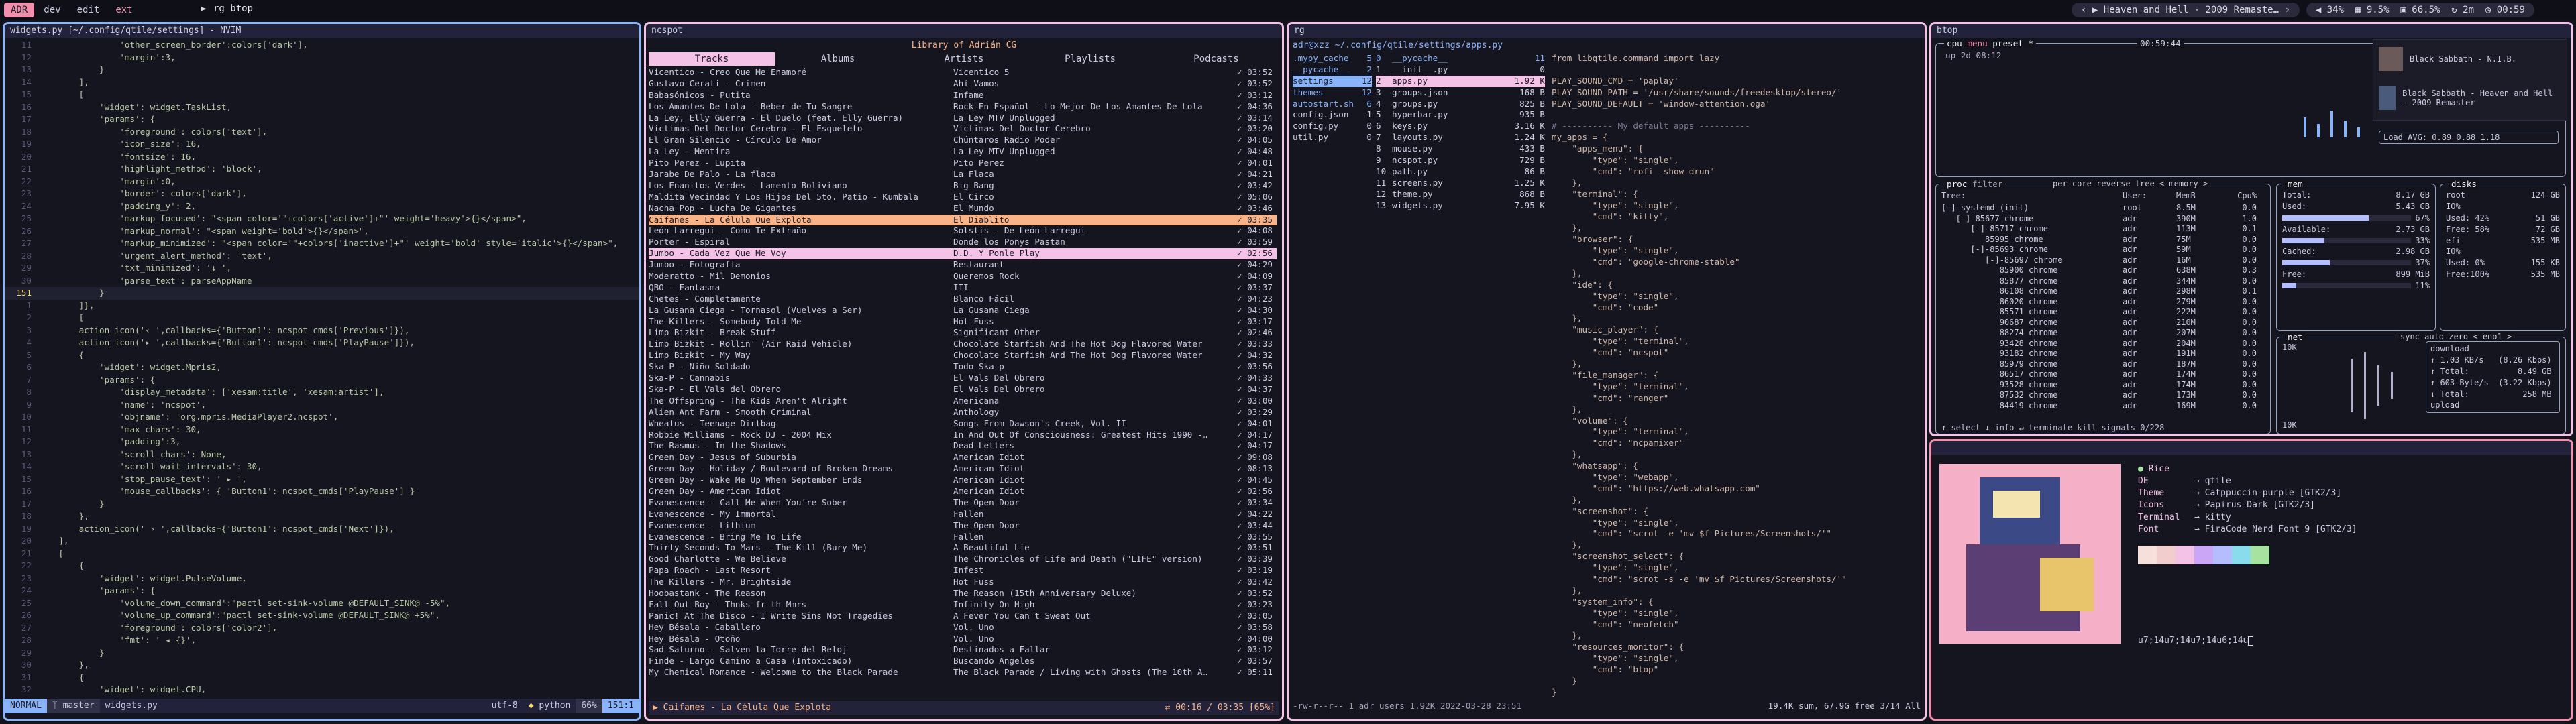  I want to click on workspace-3: edit, so click(88, 10).